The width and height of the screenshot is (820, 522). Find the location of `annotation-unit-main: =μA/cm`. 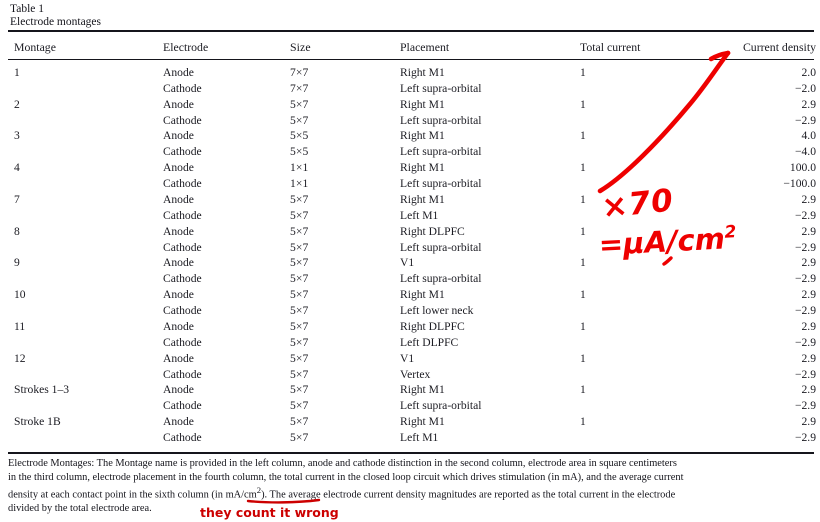

annotation-unit-main: =μA/cm is located at coordinates (662, 241).